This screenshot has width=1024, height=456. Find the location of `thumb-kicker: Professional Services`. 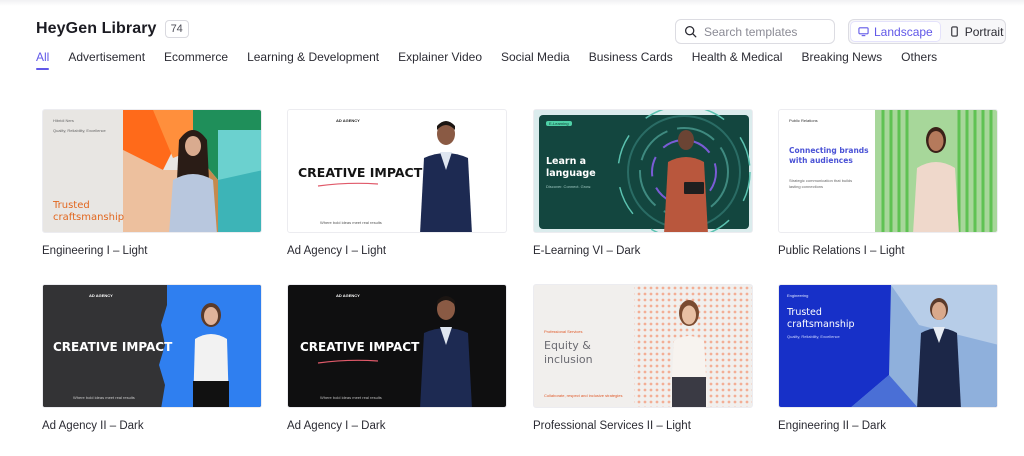

thumb-kicker: Professional Services is located at coordinates (563, 331).